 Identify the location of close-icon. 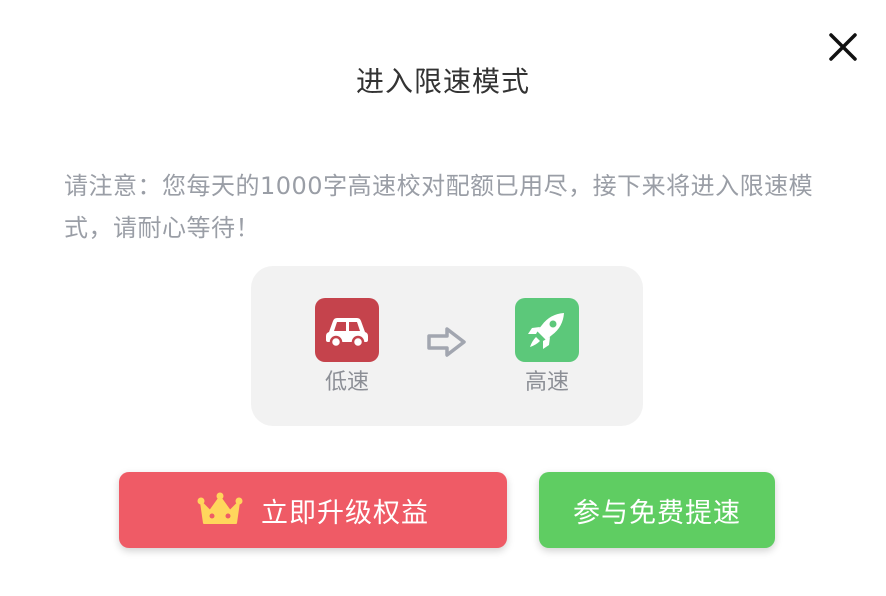
(843, 47).